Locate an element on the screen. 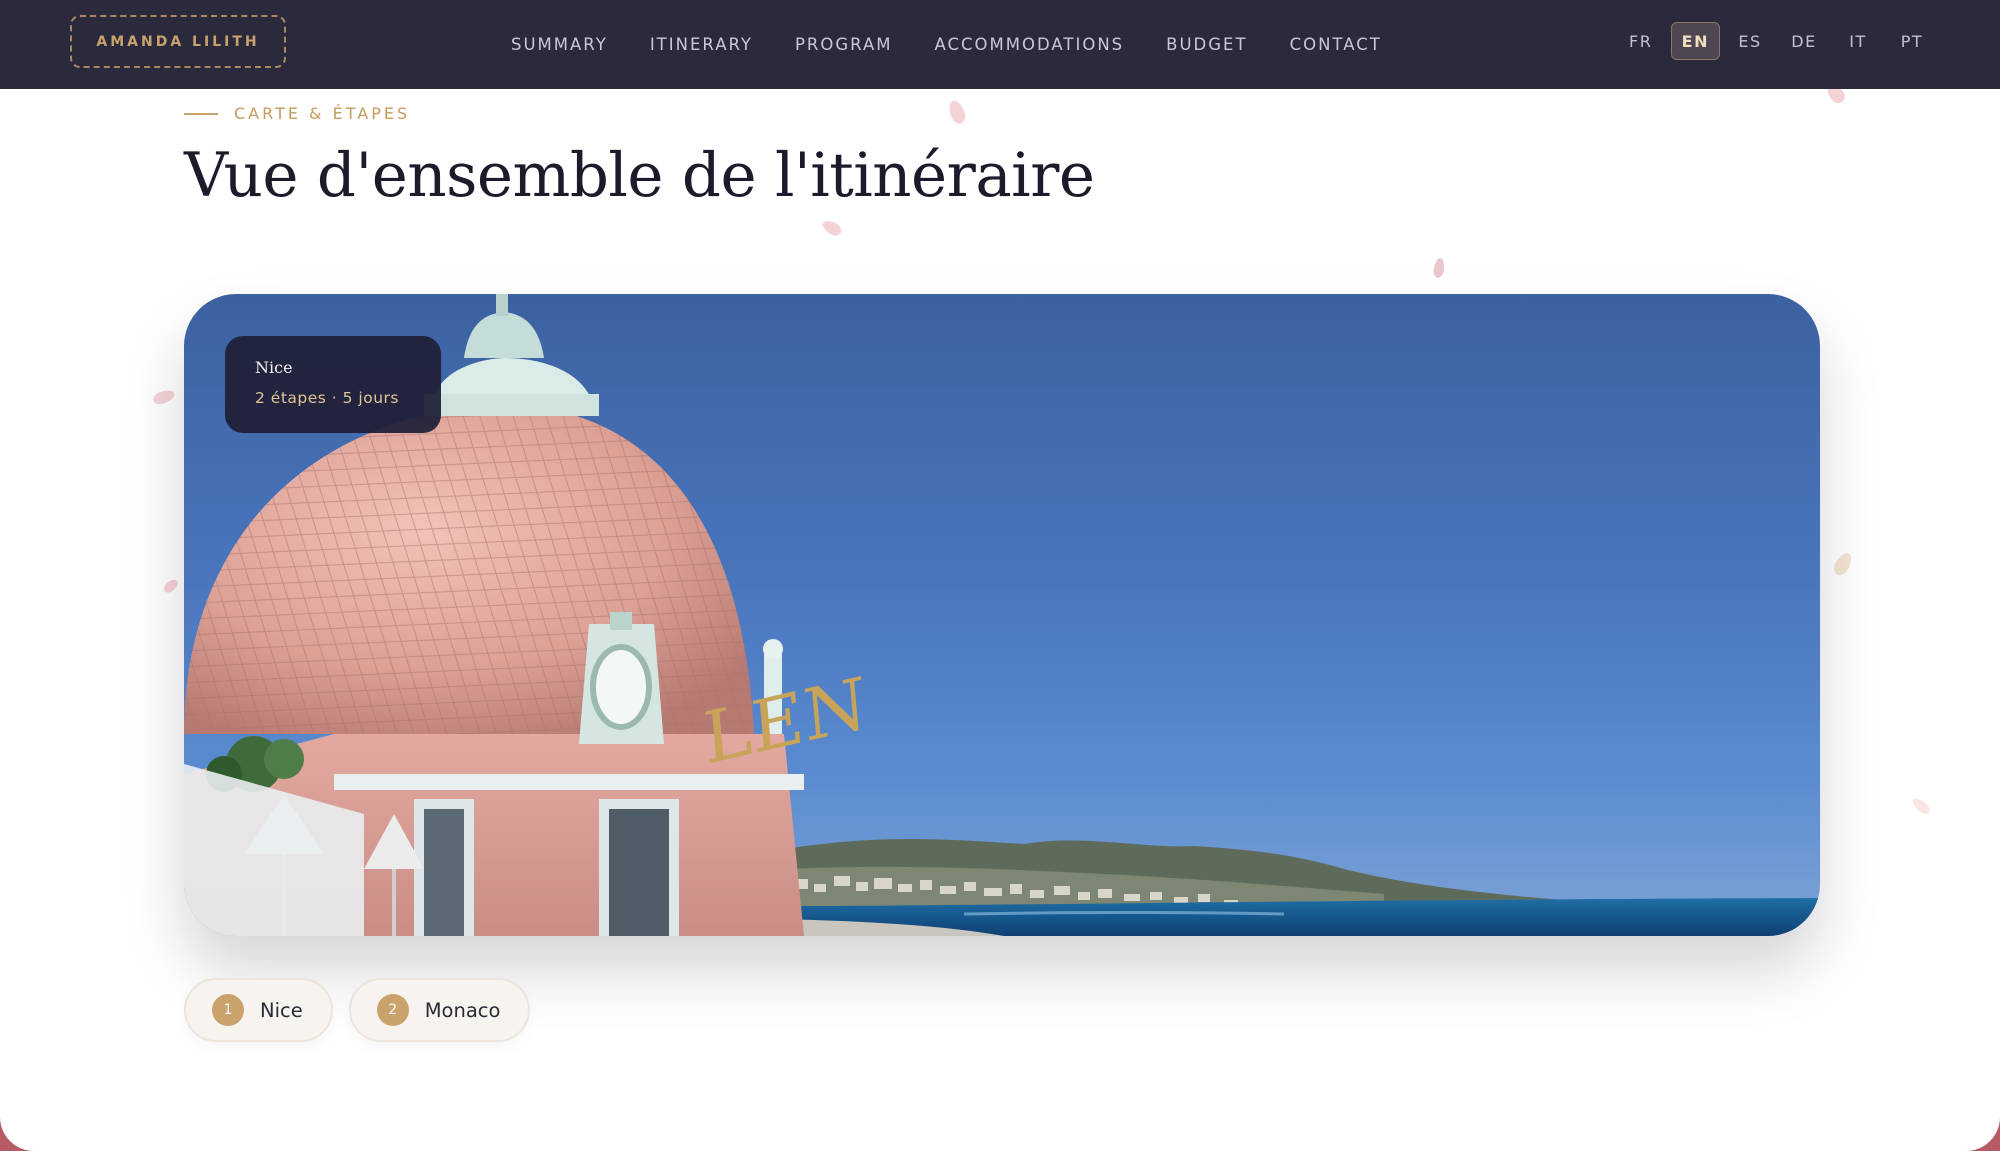 This screenshot has width=2000, height=1151. nav-itinerary: ITINERARY is located at coordinates (701, 44).